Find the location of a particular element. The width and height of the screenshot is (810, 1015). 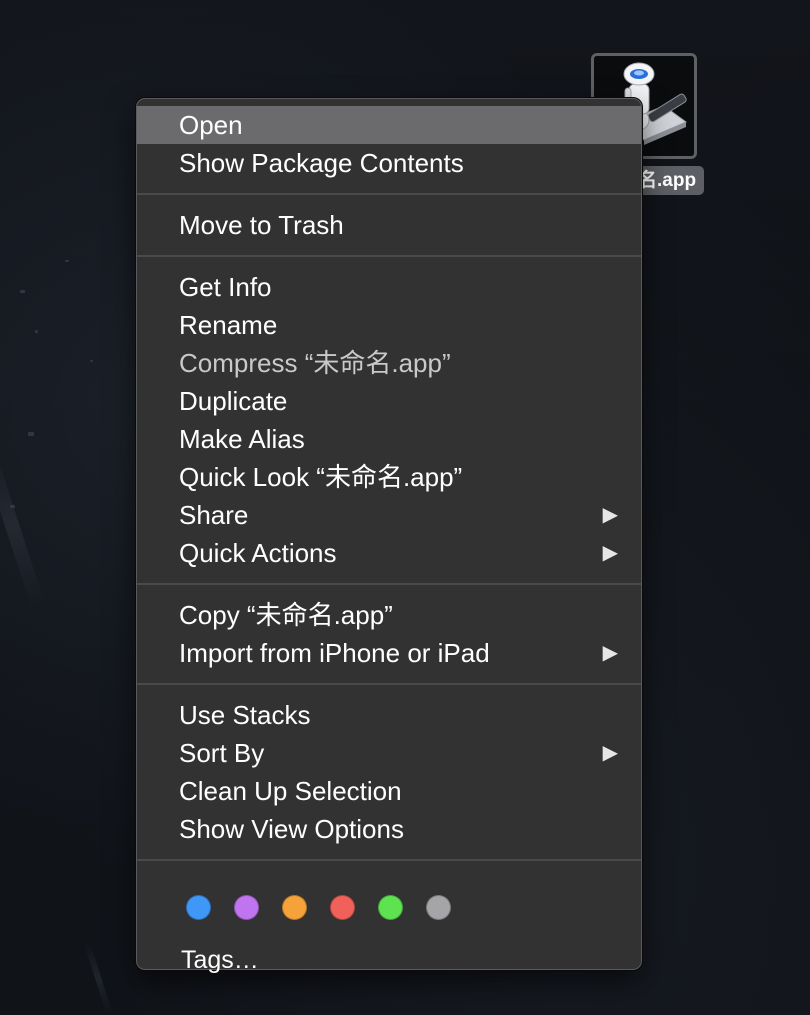

tag-blue-dot is located at coordinates (198, 907).